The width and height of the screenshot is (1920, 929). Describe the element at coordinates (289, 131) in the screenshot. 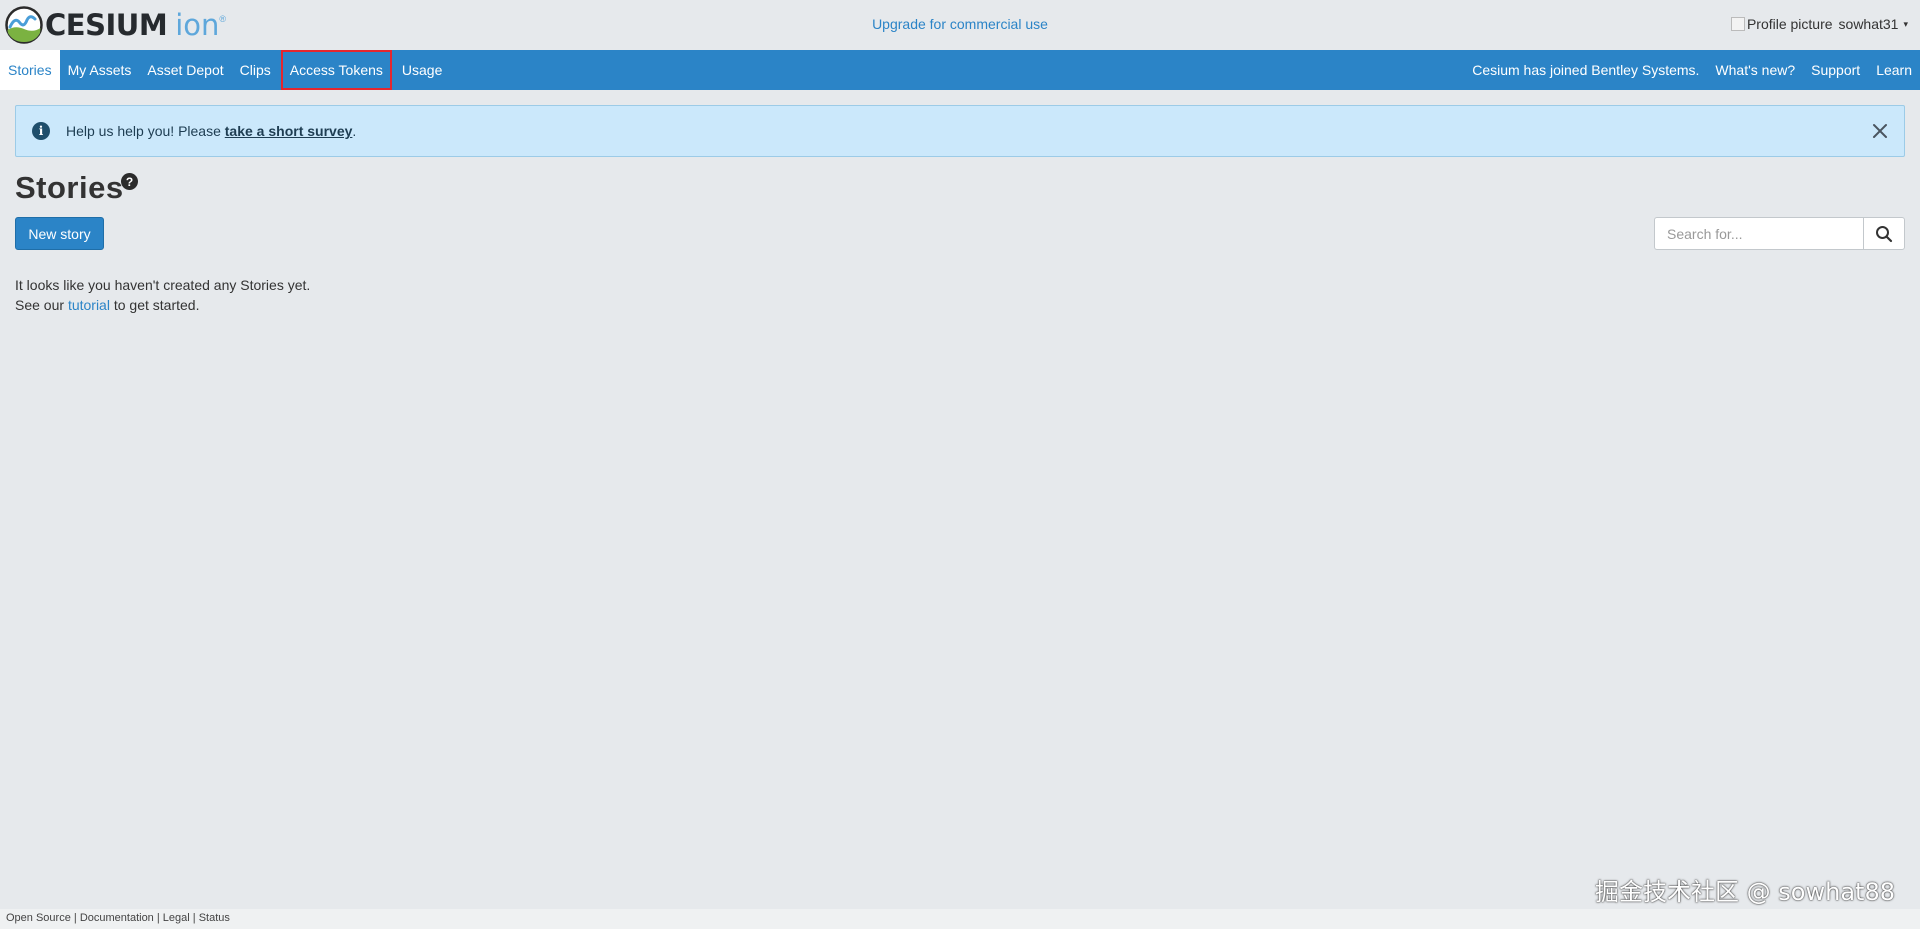

I see `survey-link: take a short survey` at that location.